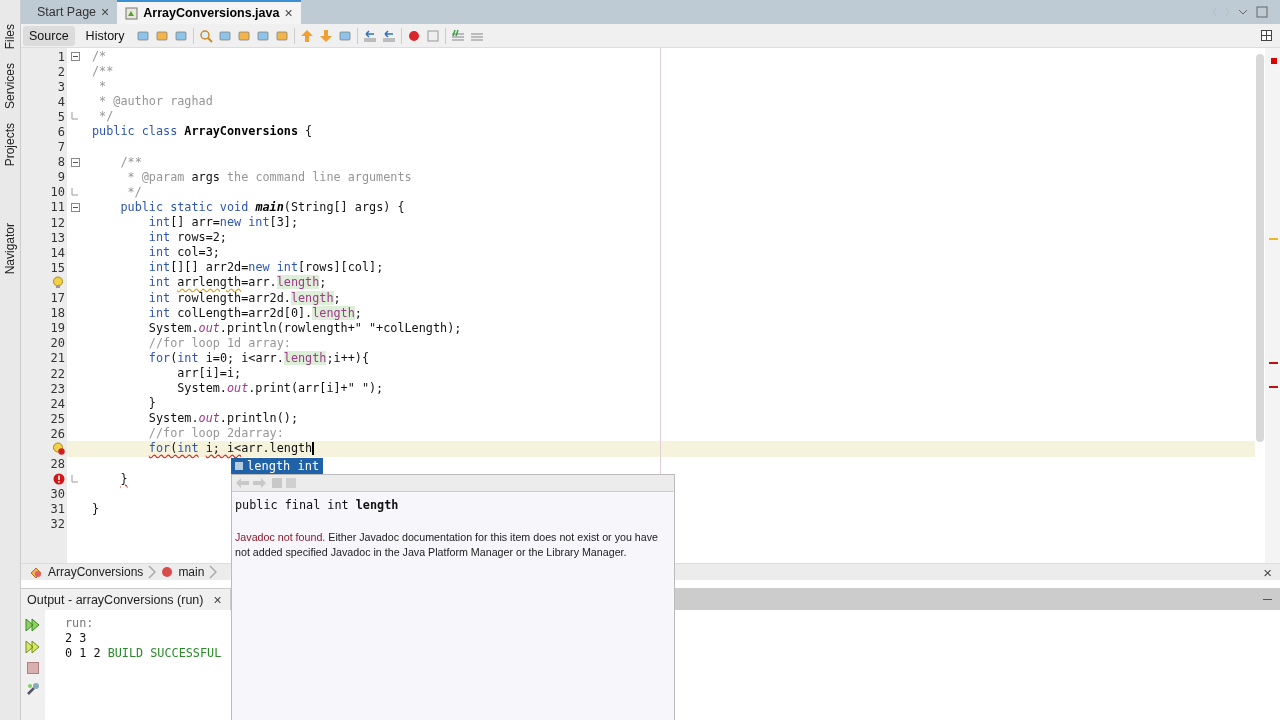  What do you see at coordinates (306, 35) in the screenshot?
I see `up-icon` at bounding box center [306, 35].